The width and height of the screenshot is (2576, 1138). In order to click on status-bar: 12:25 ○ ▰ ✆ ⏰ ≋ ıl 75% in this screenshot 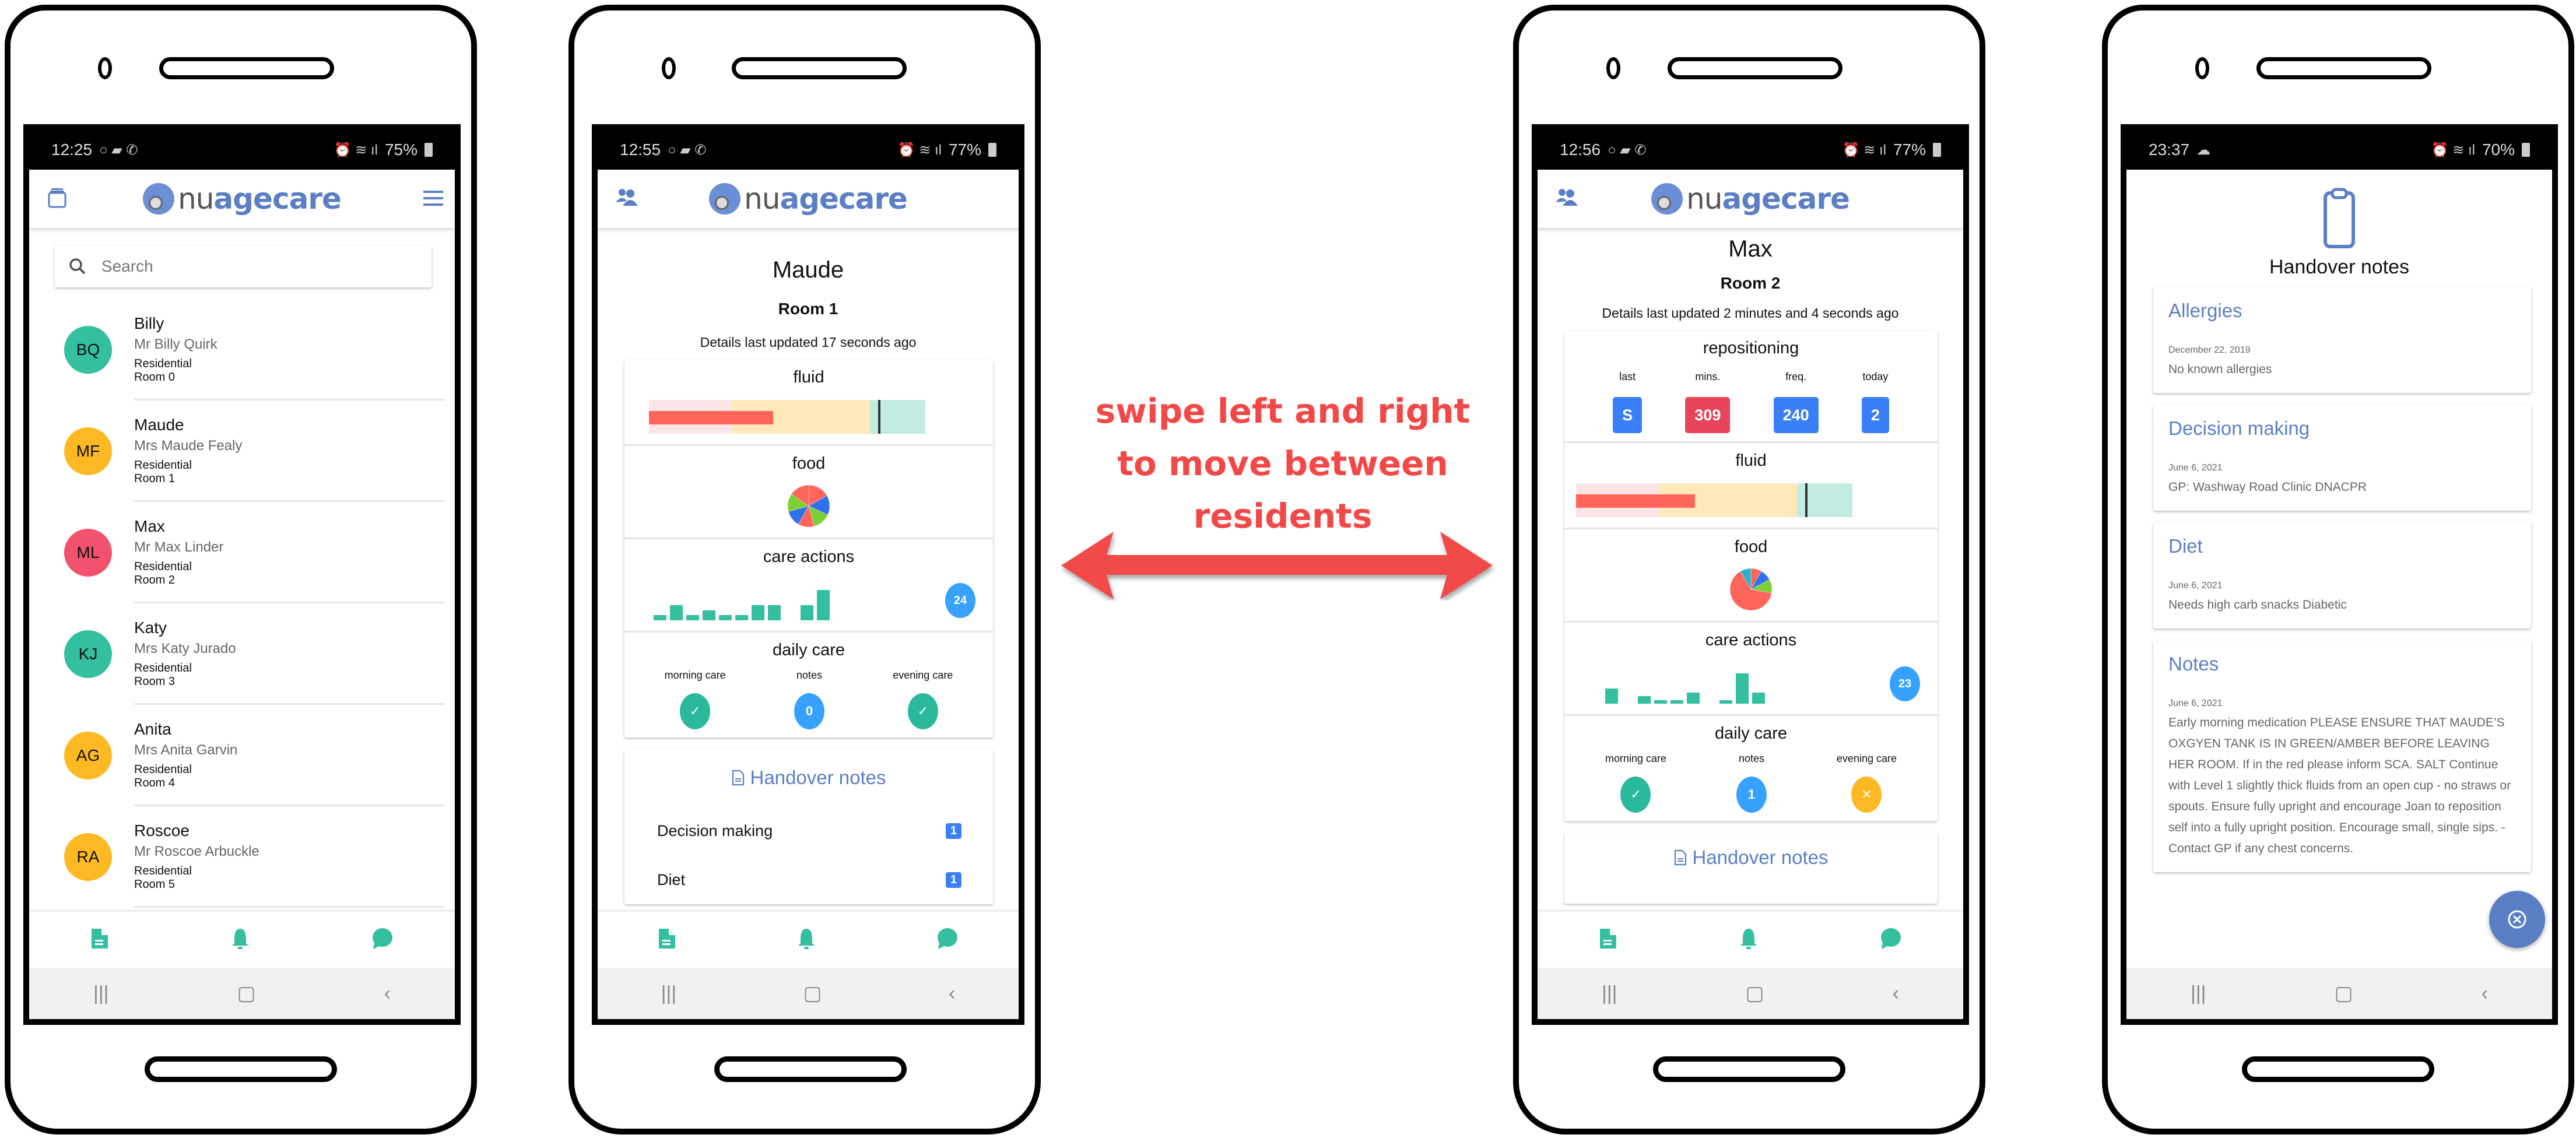, I will do `click(242, 150)`.